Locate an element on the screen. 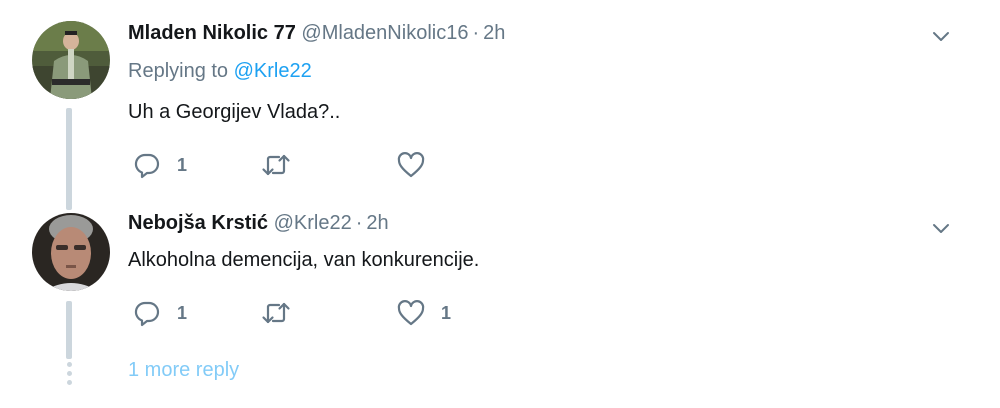 This screenshot has height=408, width=1000. tweet-text: Uh a Georgijev Vlada?.. is located at coordinates (234, 112).